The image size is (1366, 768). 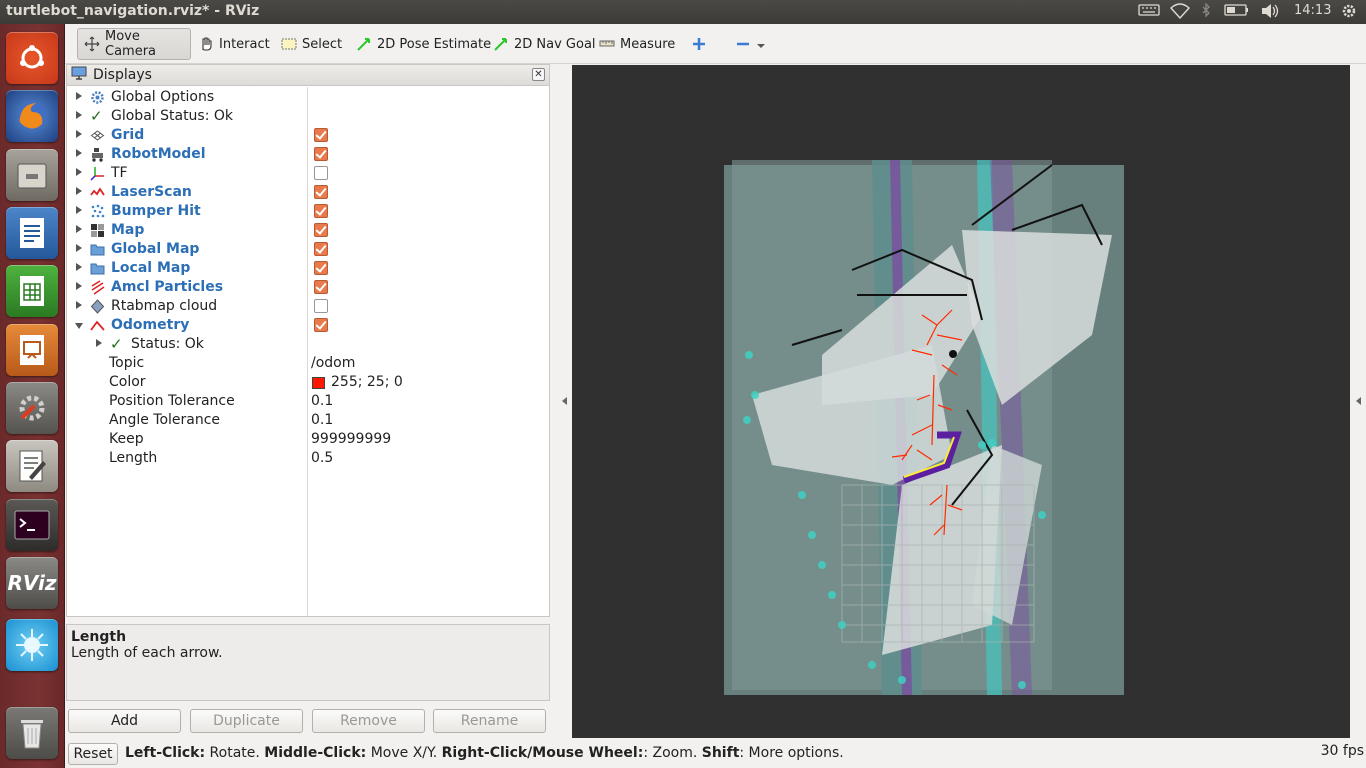 What do you see at coordinates (308, 154) in the screenshot?
I see `tree-item-robotmodel: RobotModel` at bounding box center [308, 154].